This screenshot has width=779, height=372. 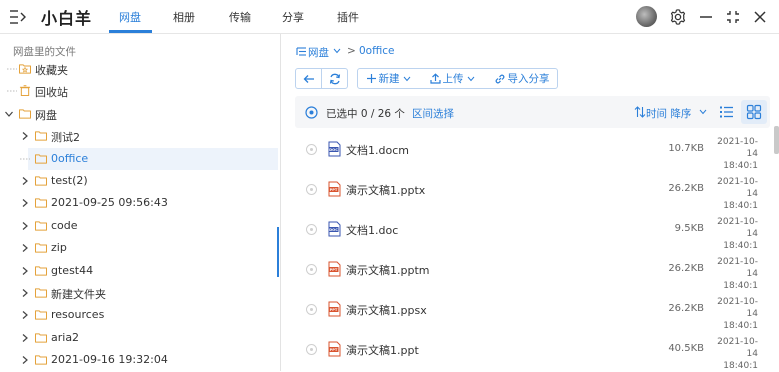 What do you see at coordinates (69, 180) in the screenshot?
I see `tree-item-label: test(2)` at bounding box center [69, 180].